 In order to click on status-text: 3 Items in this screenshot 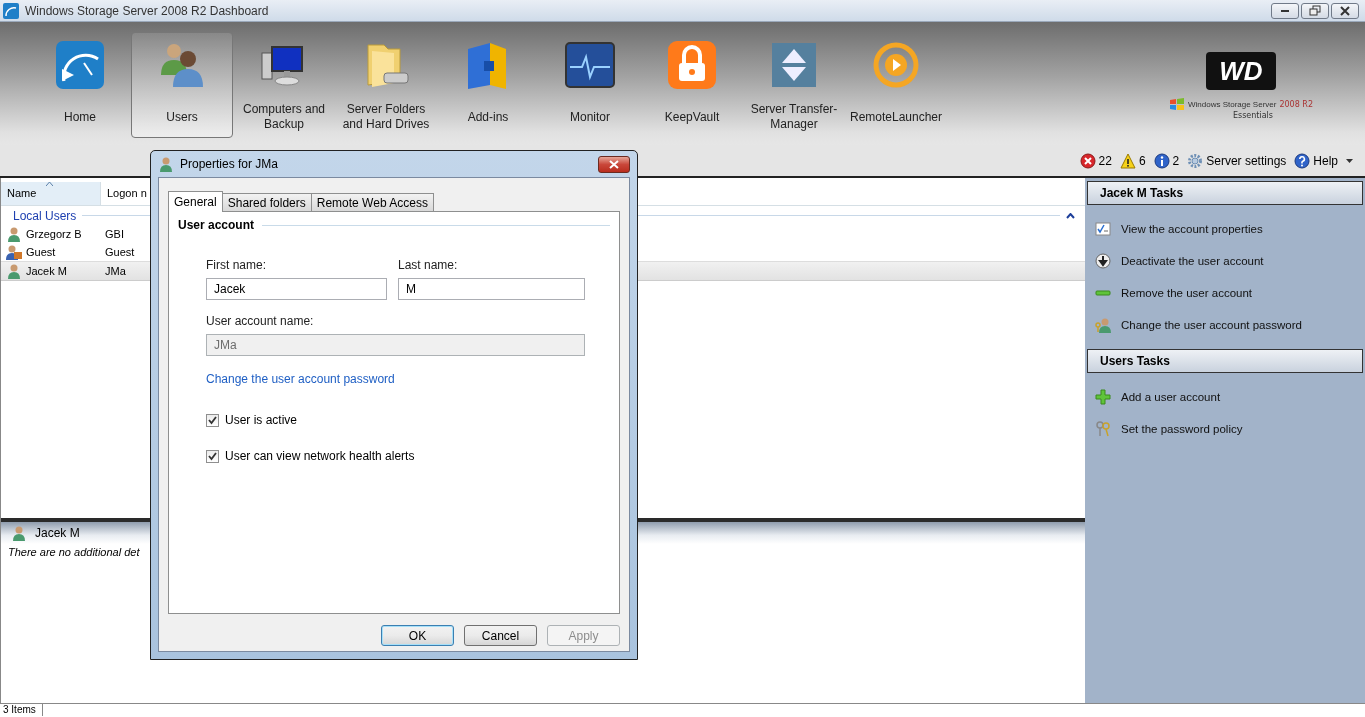, I will do `click(21, 710)`.